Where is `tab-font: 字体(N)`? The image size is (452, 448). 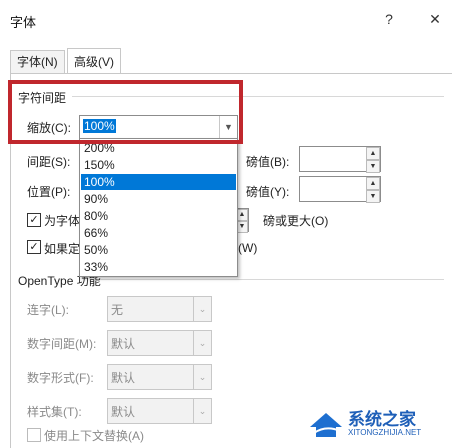
tab-font: 字体(N) is located at coordinates (37, 61).